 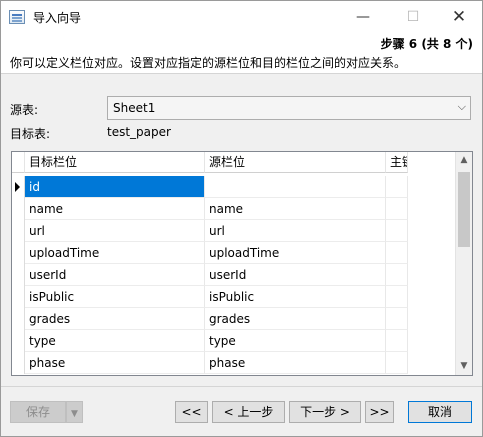 What do you see at coordinates (17, 17) in the screenshot?
I see `wizard-app-icon` at bounding box center [17, 17].